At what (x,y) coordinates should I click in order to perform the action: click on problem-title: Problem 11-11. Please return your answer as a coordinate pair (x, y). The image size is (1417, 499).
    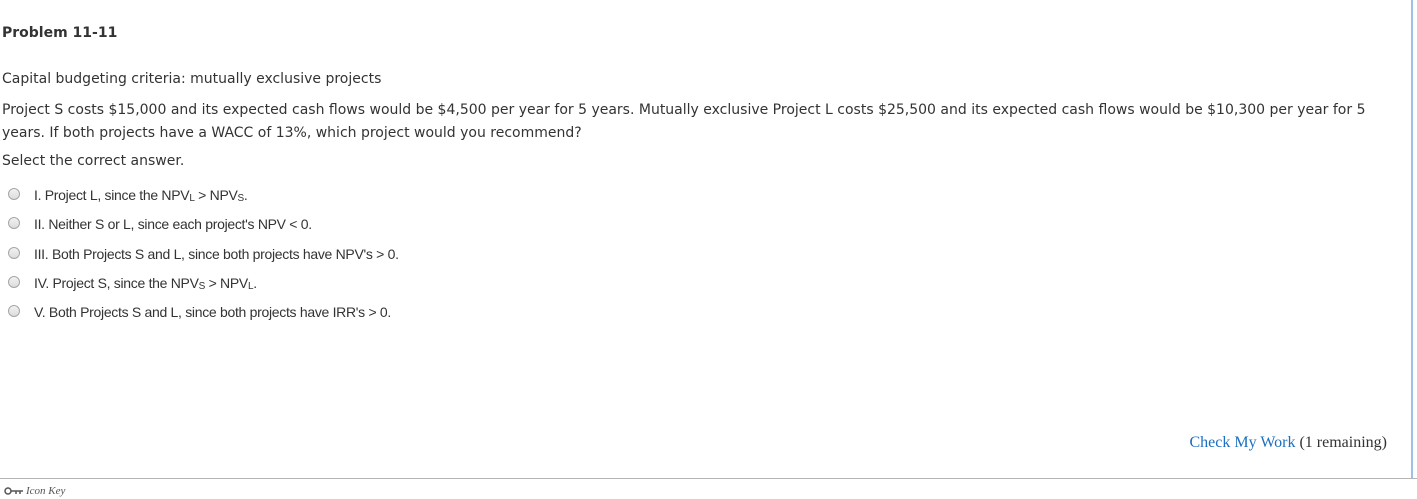
    Looking at the image, I should click on (60, 33).